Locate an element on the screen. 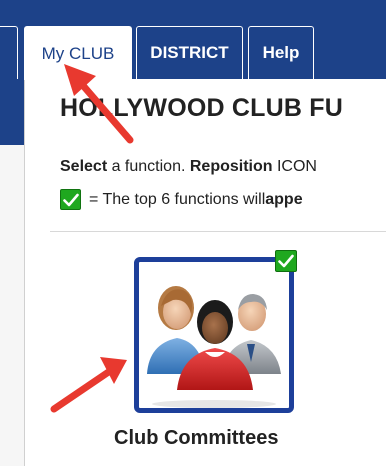 The height and width of the screenshot is (466, 386). left-sidebar is located at coordinates (12, 305).